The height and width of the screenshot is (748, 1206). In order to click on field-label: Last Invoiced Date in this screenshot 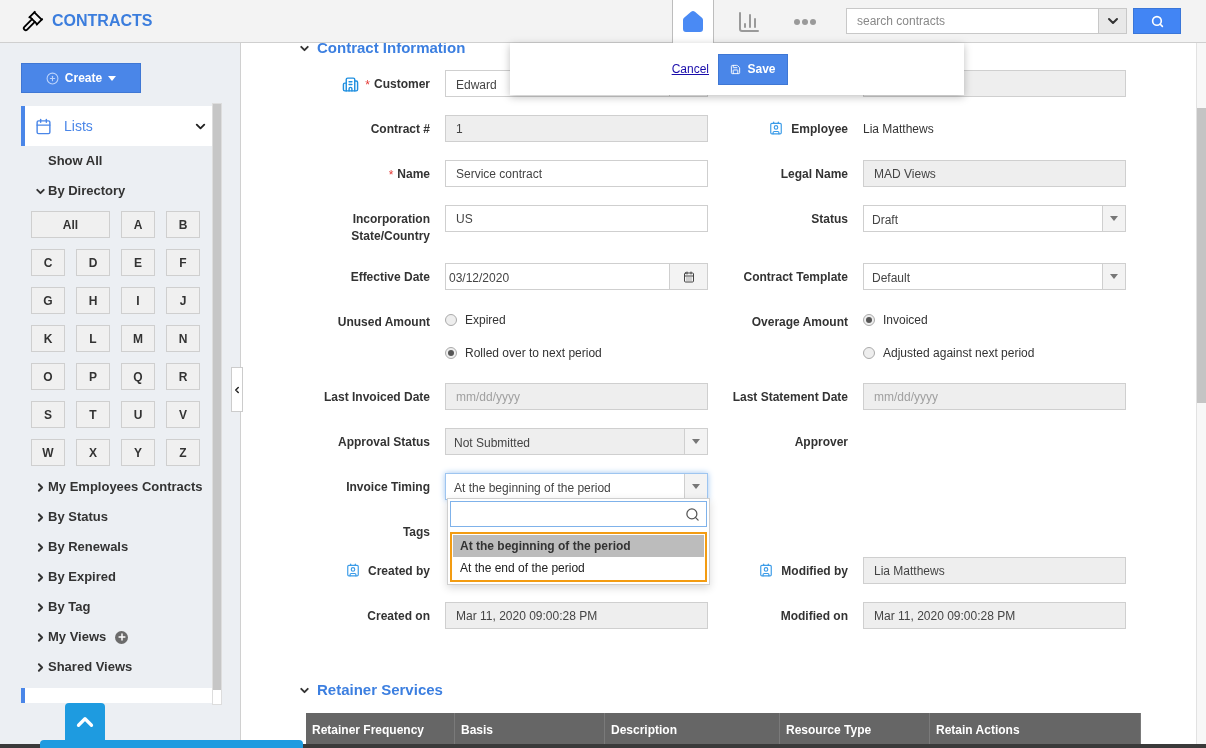, I will do `click(376, 397)`.